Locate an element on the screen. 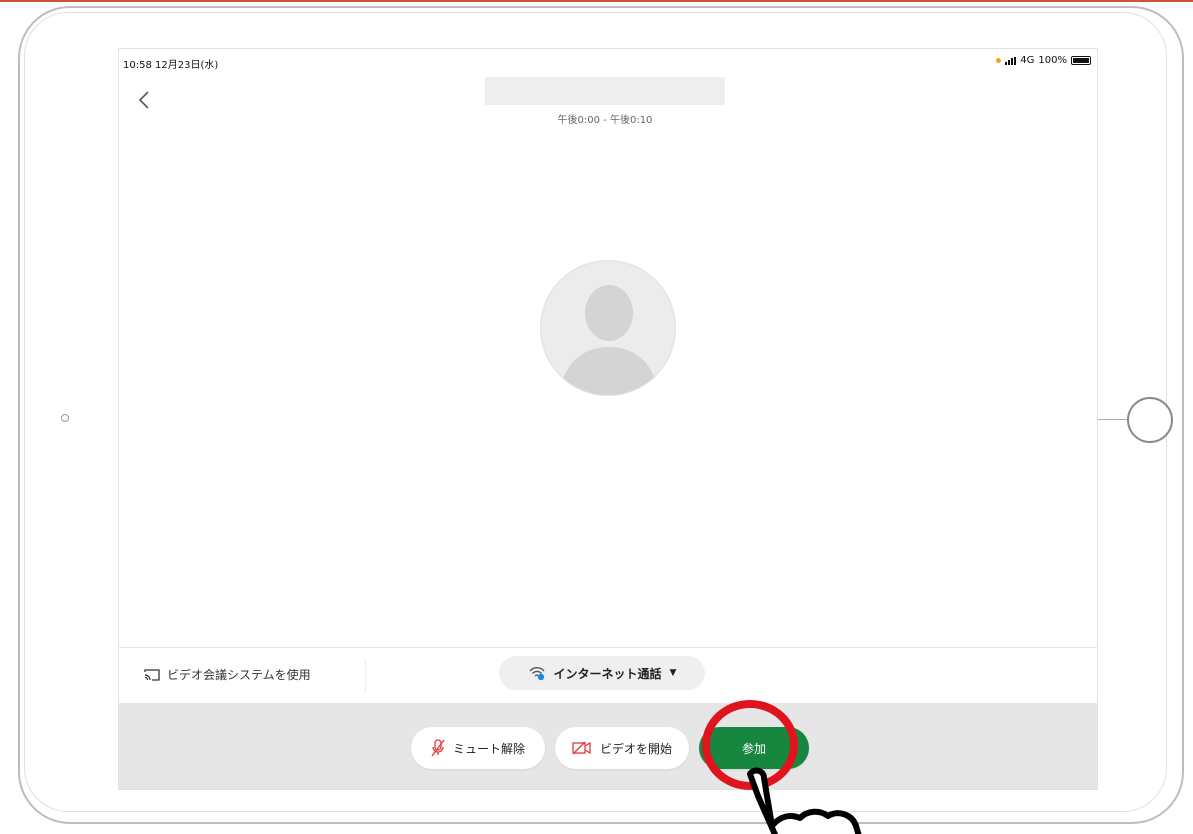 Image resolution: width=1193 pixels, height=834 pixels. unmute-button: ミュート解除 is located at coordinates (478, 748).